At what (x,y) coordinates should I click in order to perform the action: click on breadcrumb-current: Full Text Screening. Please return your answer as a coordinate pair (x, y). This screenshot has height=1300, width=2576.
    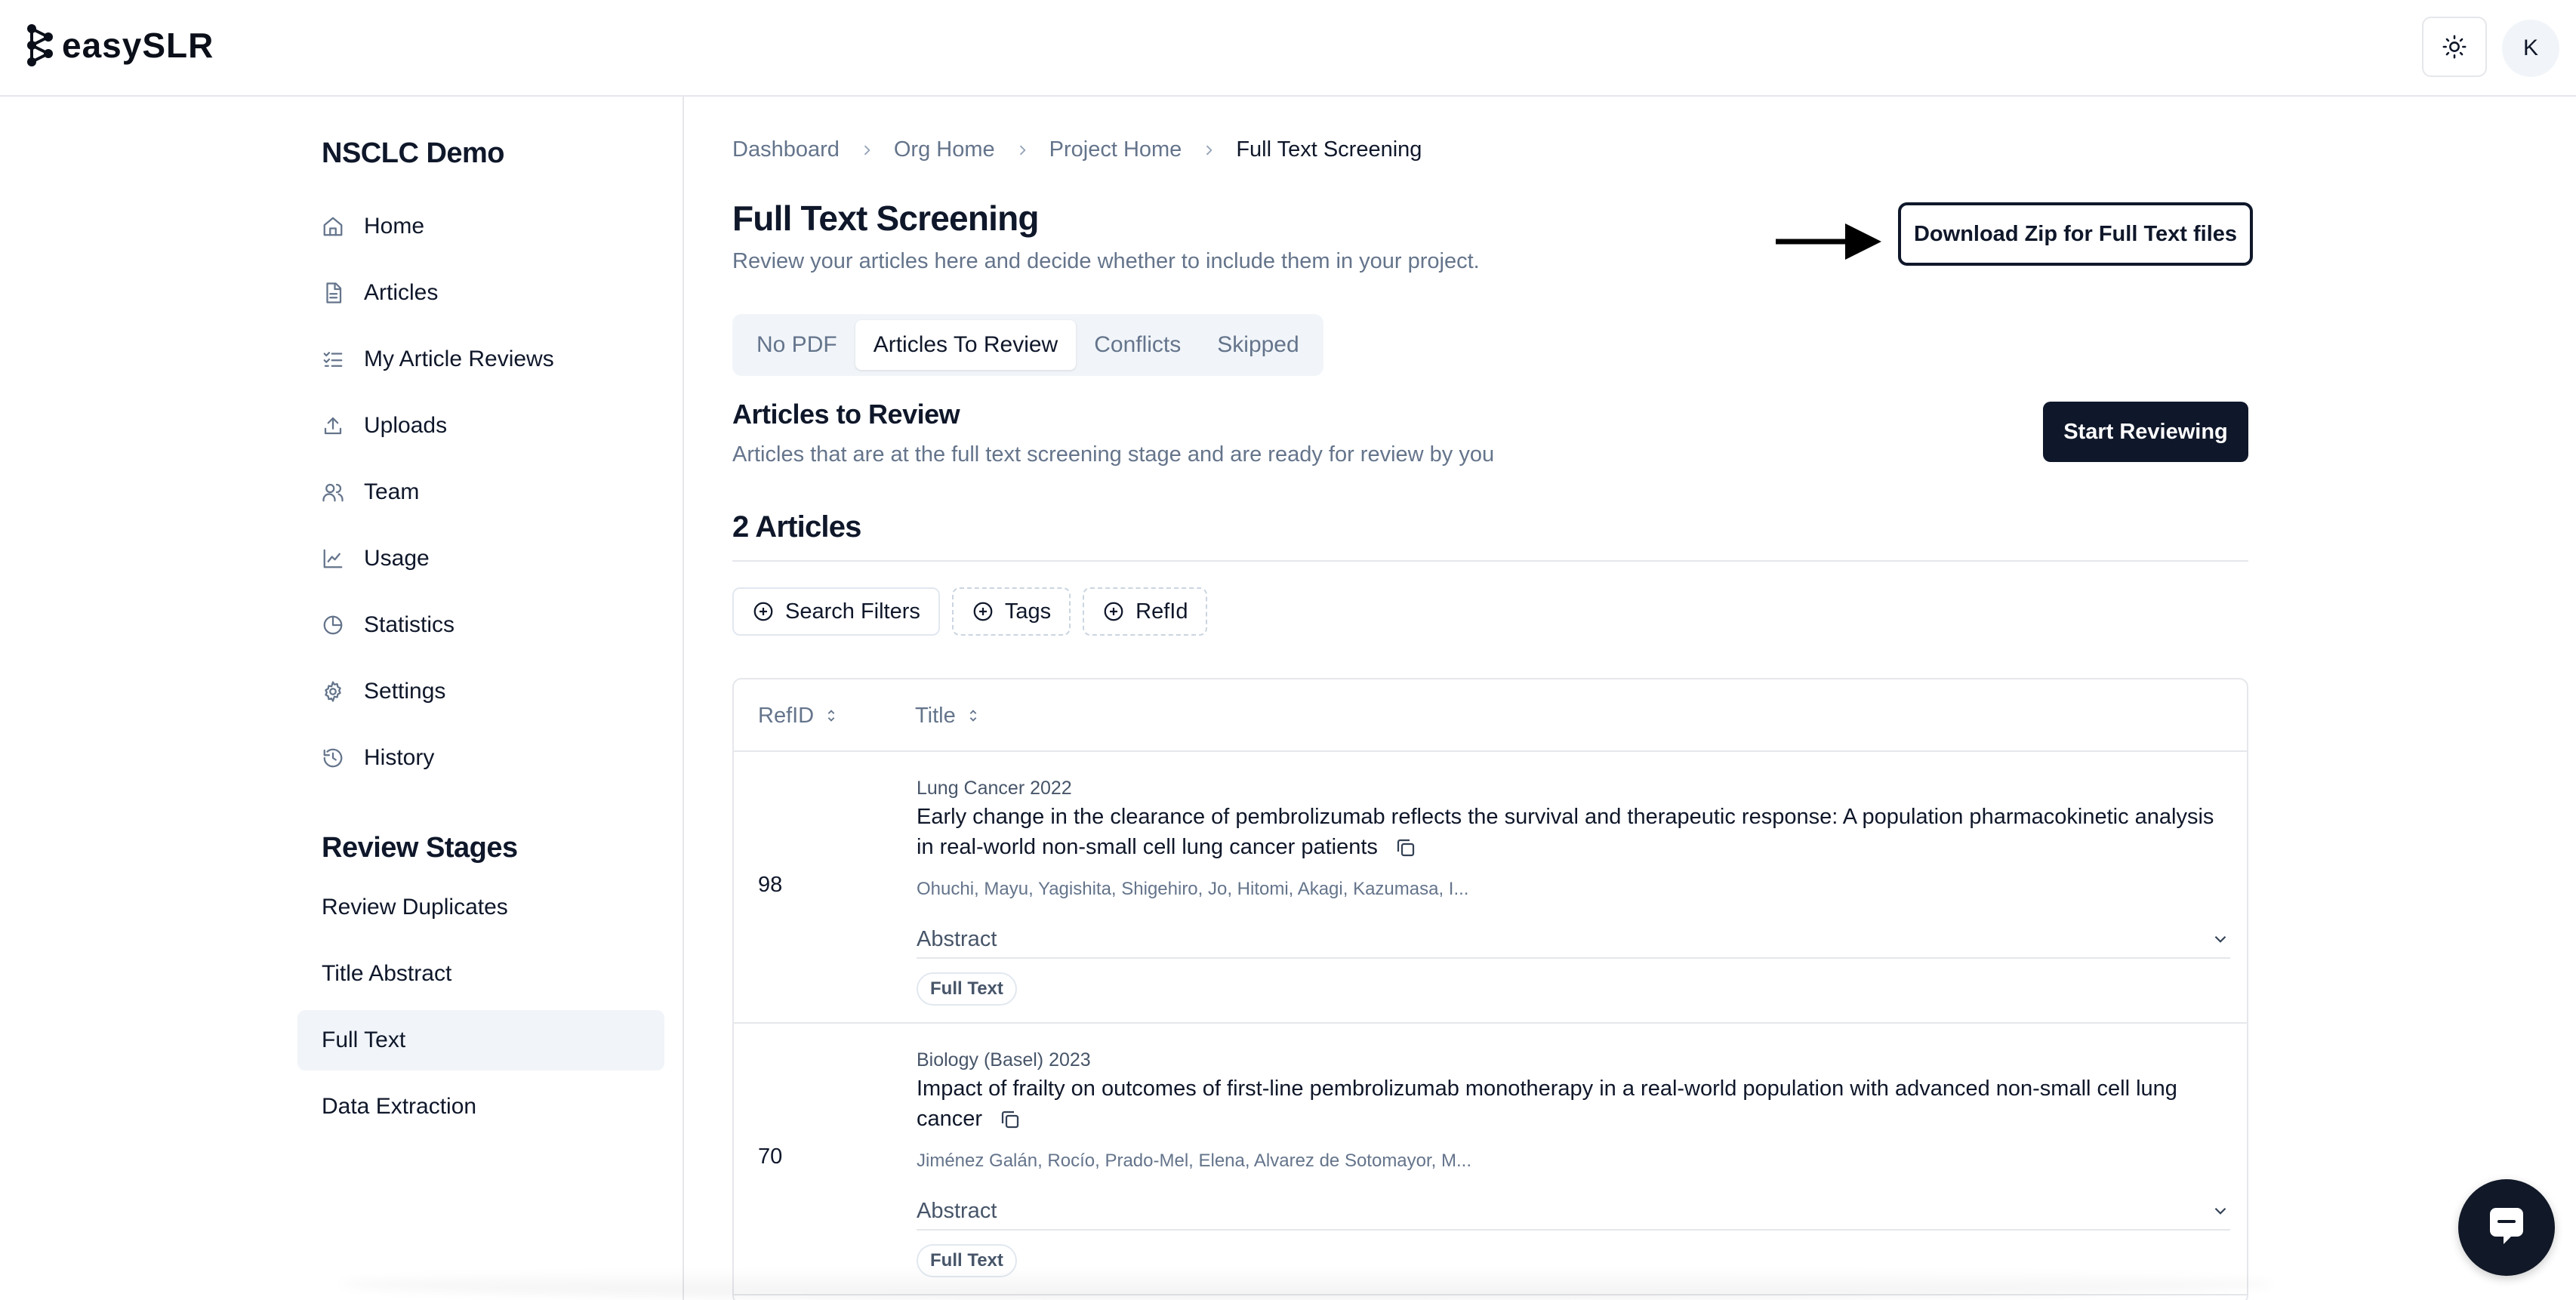
    Looking at the image, I should click on (1329, 149).